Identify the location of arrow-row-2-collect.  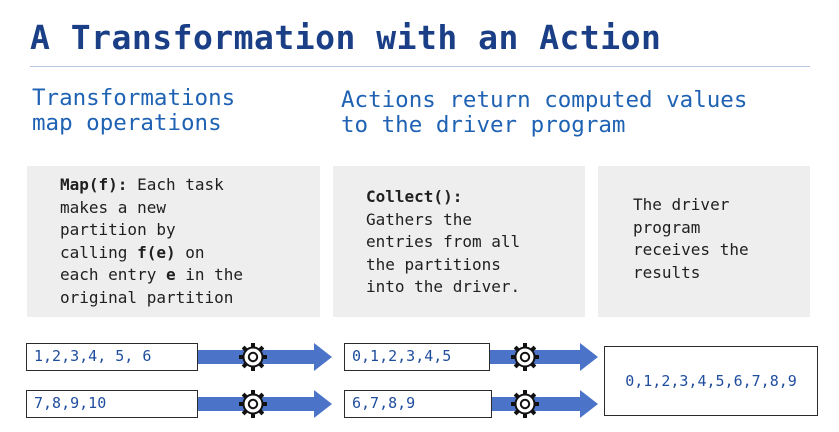
(544, 404).